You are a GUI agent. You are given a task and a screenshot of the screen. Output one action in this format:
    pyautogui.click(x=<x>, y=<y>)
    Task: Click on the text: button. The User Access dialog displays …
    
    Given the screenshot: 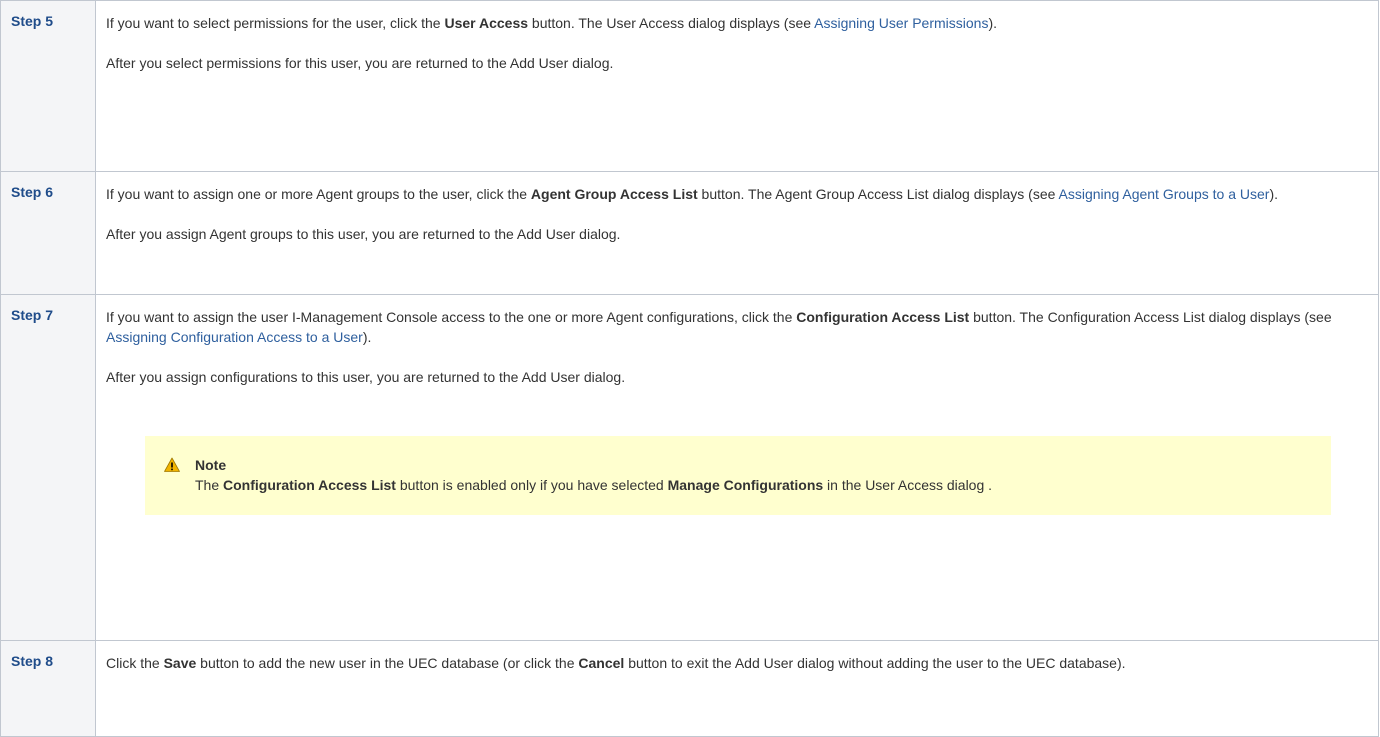 What is the action you would take?
    pyautogui.click(x=671, y=23)
    